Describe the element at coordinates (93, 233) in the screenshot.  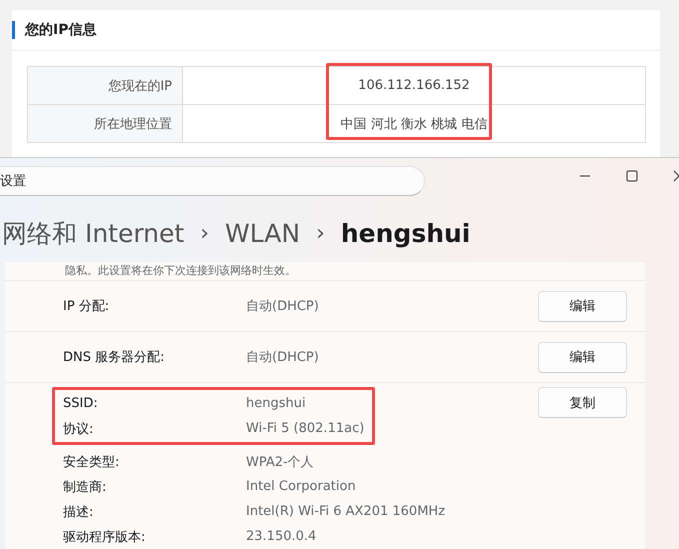
I see `breadcrumb-item: 网络和 Internet` at that location.